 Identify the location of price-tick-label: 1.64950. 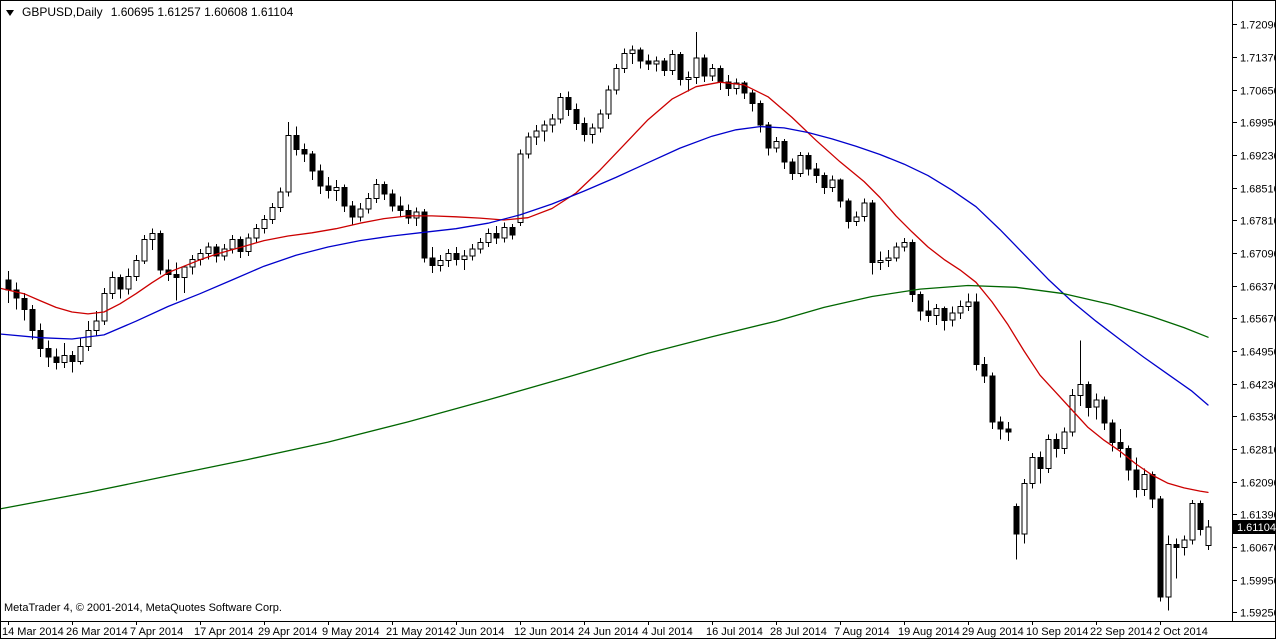
(1258, 353).